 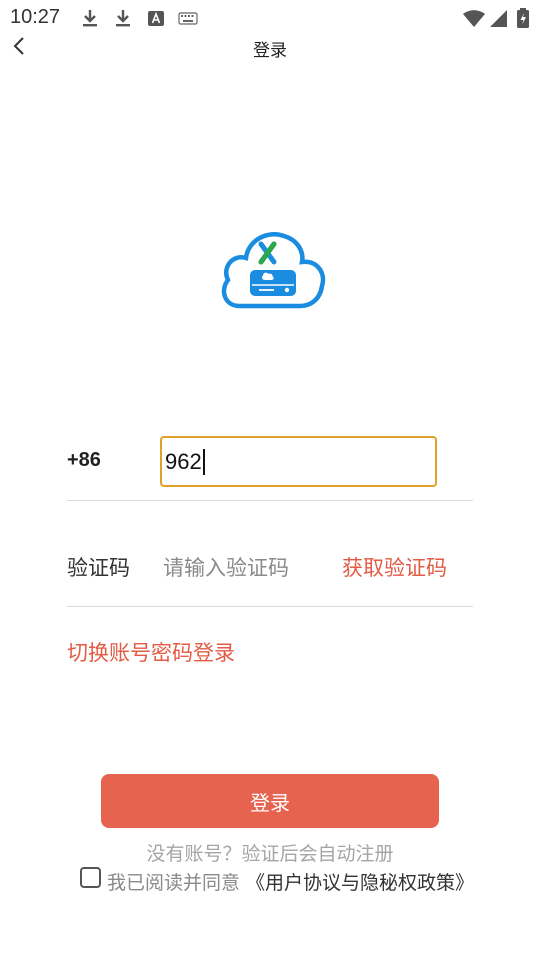 What do you see at coordinates (174, 883) in the screenshot?
I see `agree-text: 我已阅读并同意` at bounding box center [174, 883].